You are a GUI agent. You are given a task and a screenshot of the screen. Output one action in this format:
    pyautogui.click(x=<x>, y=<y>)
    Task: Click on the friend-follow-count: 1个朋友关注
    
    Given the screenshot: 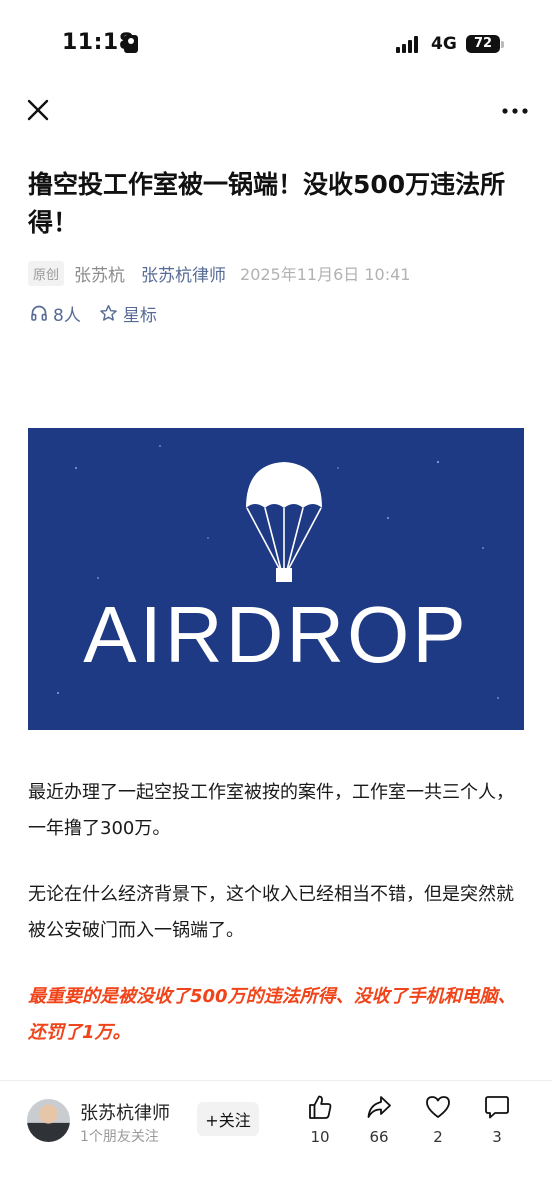 What is the action you would take?
    pyautogui.click(x=119, y=1137)
    